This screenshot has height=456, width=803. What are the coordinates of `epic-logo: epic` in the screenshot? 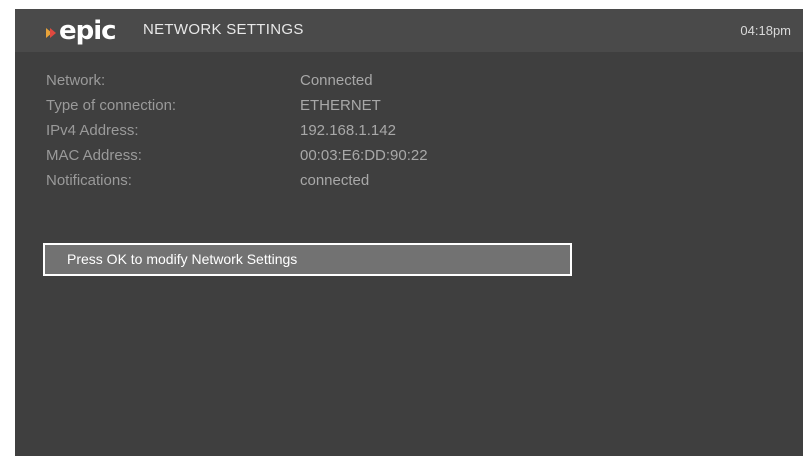 It's located at (81, 31).